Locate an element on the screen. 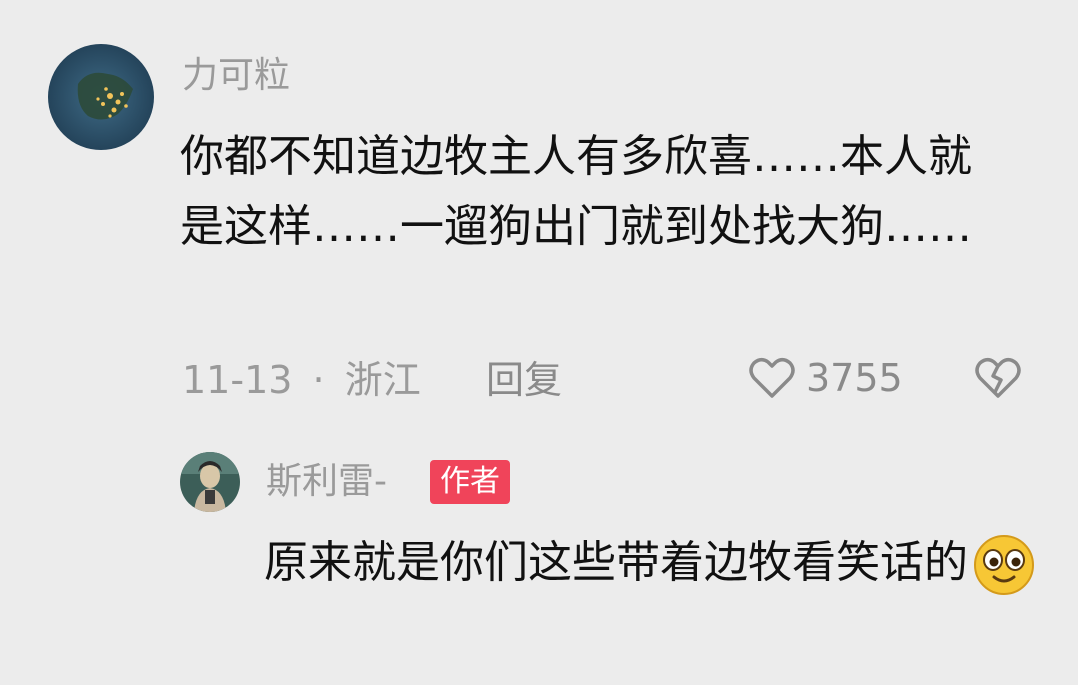 The width and height of the screenshot is (1078, 685). comment-meta: 11-13 · 浙江 is located at coordinates (301, 380).